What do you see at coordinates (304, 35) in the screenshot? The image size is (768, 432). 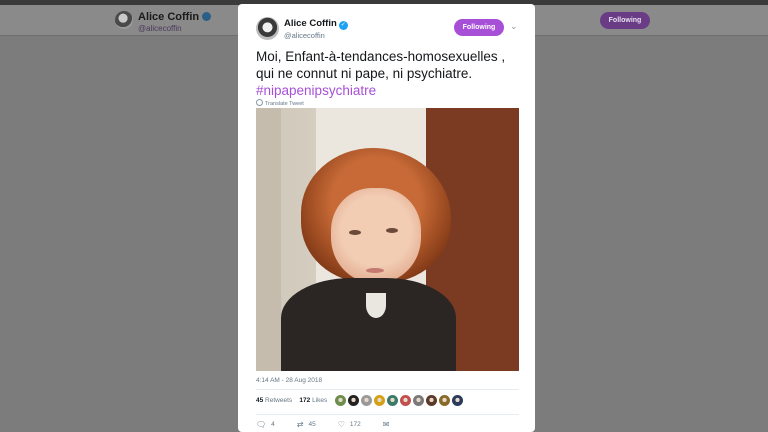 I see `author-handle: @alicecoffin` at bounding box center [304, 35].